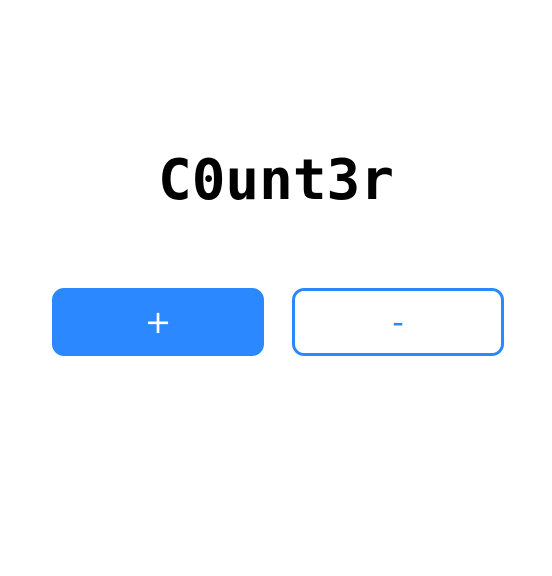  I want to click on decrement-button: -, so click(398, 322).